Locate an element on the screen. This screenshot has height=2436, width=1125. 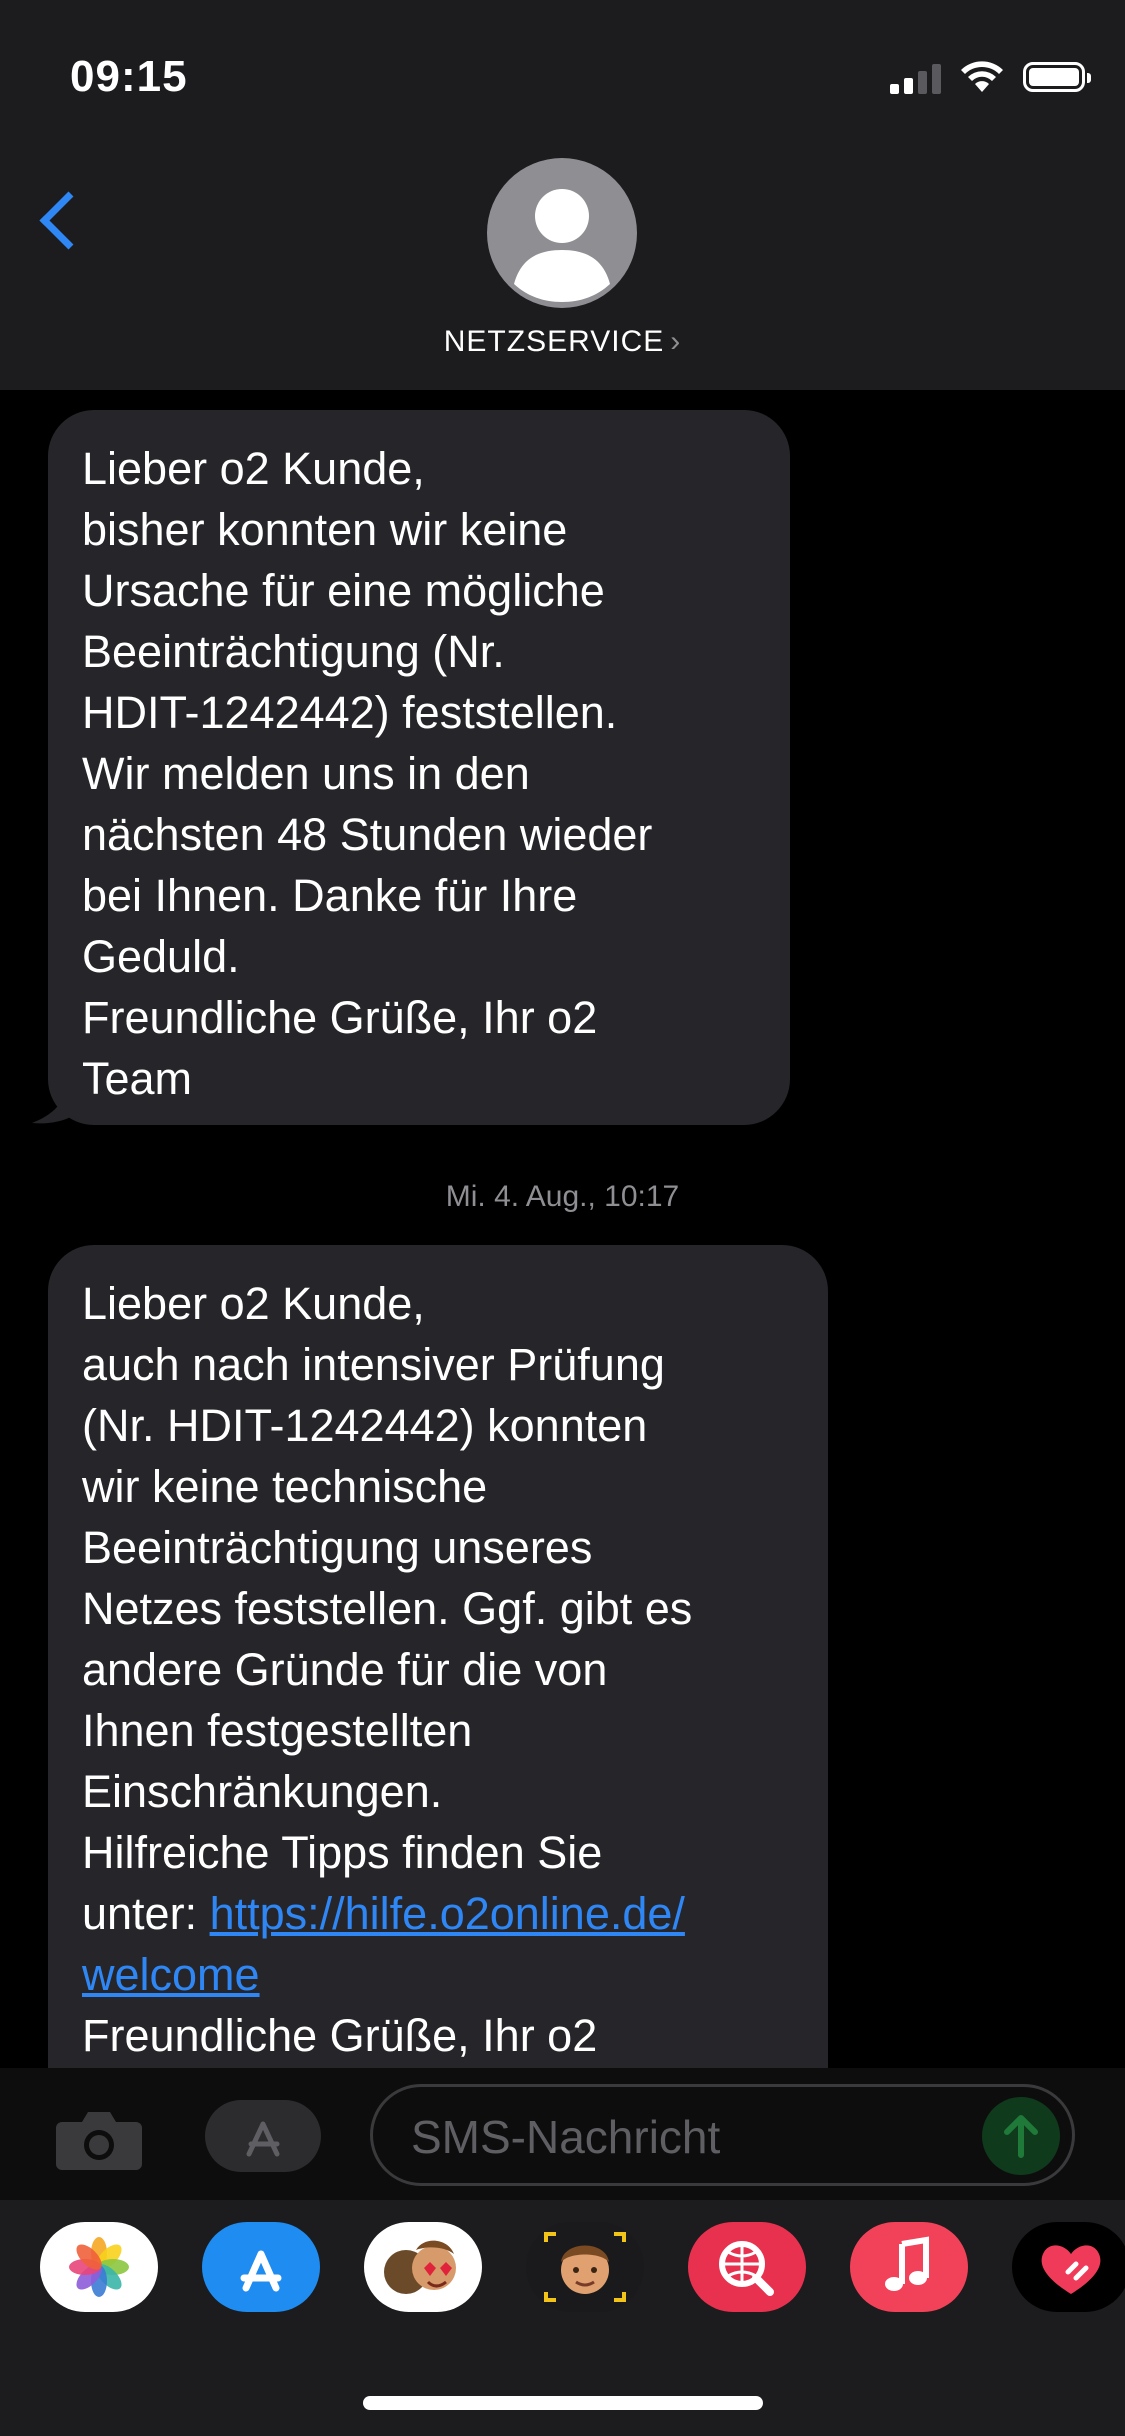
message-line: Ursache für eine mögliche is located at coordinates (343, 590).